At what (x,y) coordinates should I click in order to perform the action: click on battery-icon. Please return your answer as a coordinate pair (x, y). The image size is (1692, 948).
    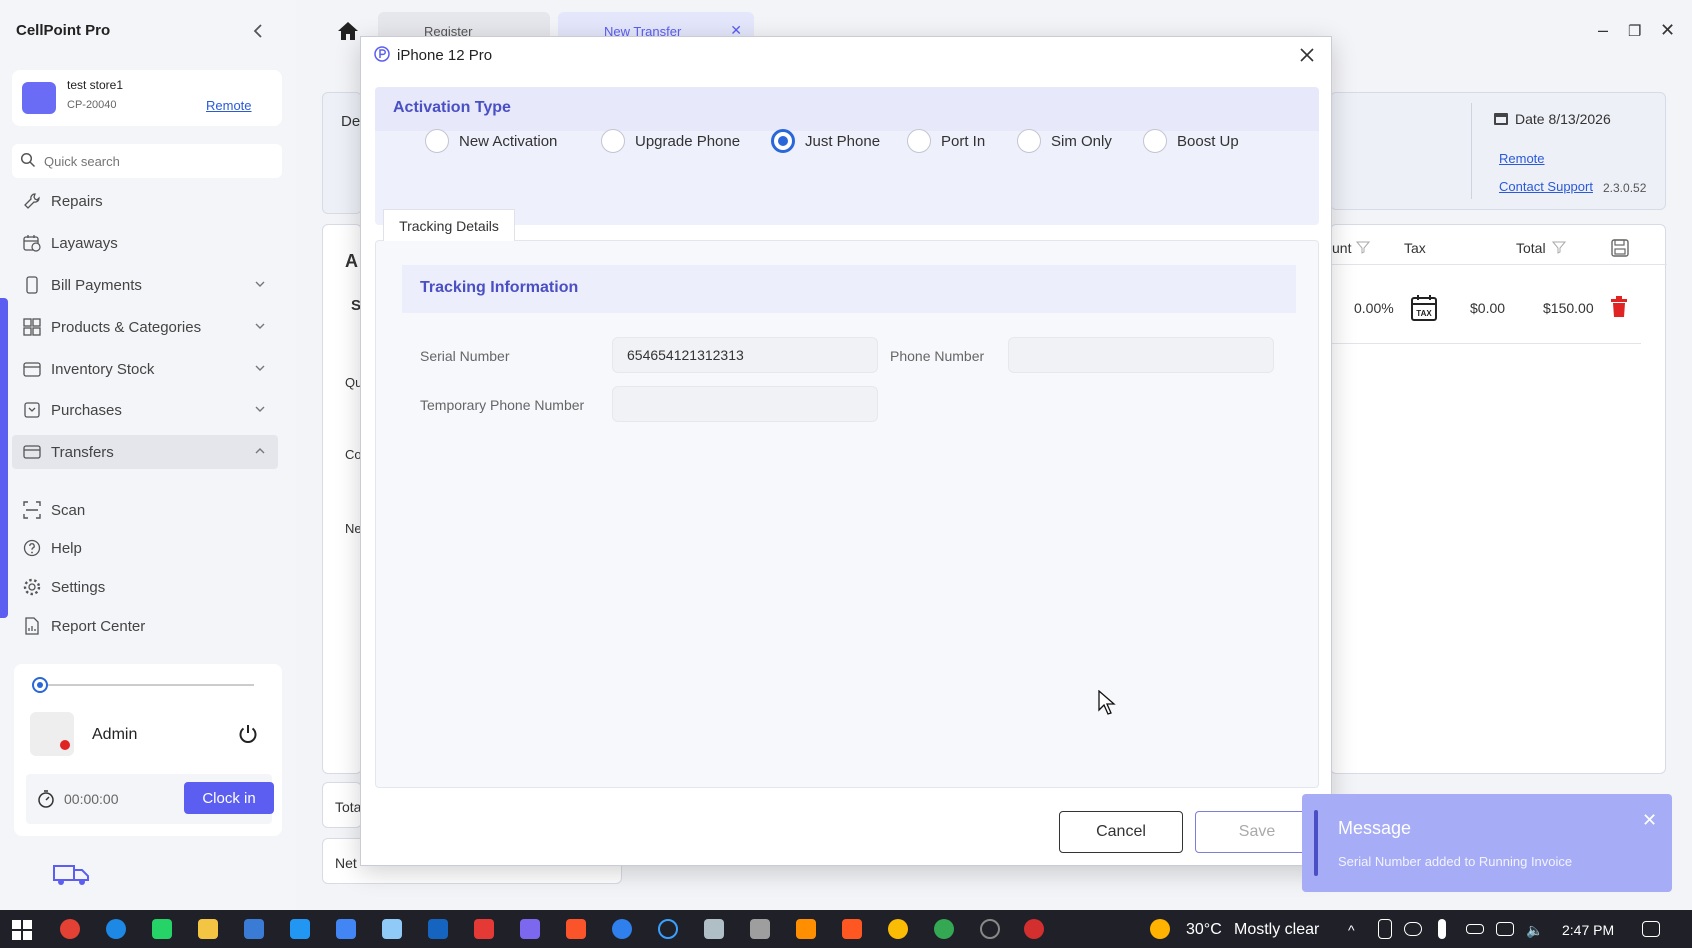
    Looking at the image, I should click on (1475, 929).